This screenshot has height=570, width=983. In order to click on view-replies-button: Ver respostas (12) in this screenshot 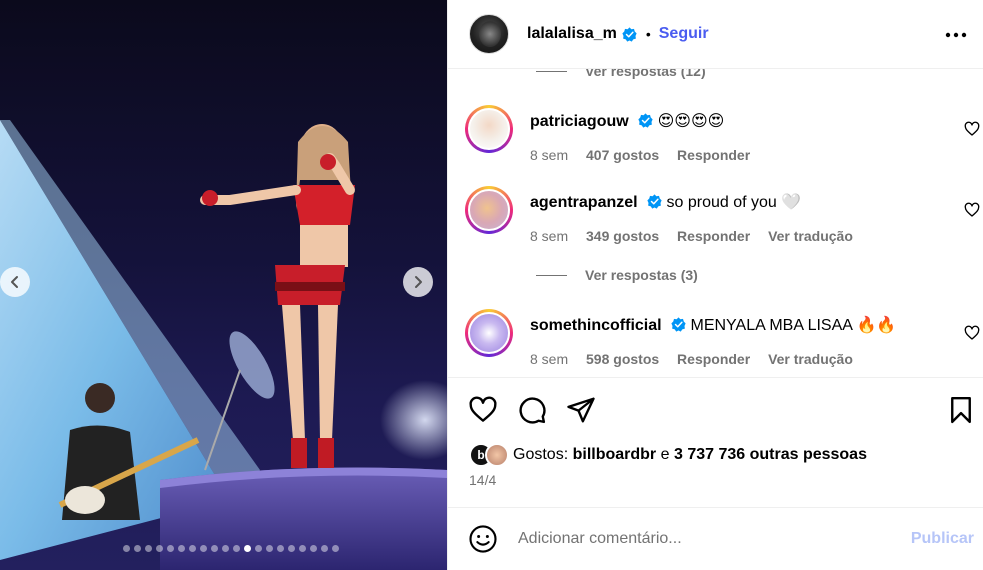, I will do `click(621, 74)`.